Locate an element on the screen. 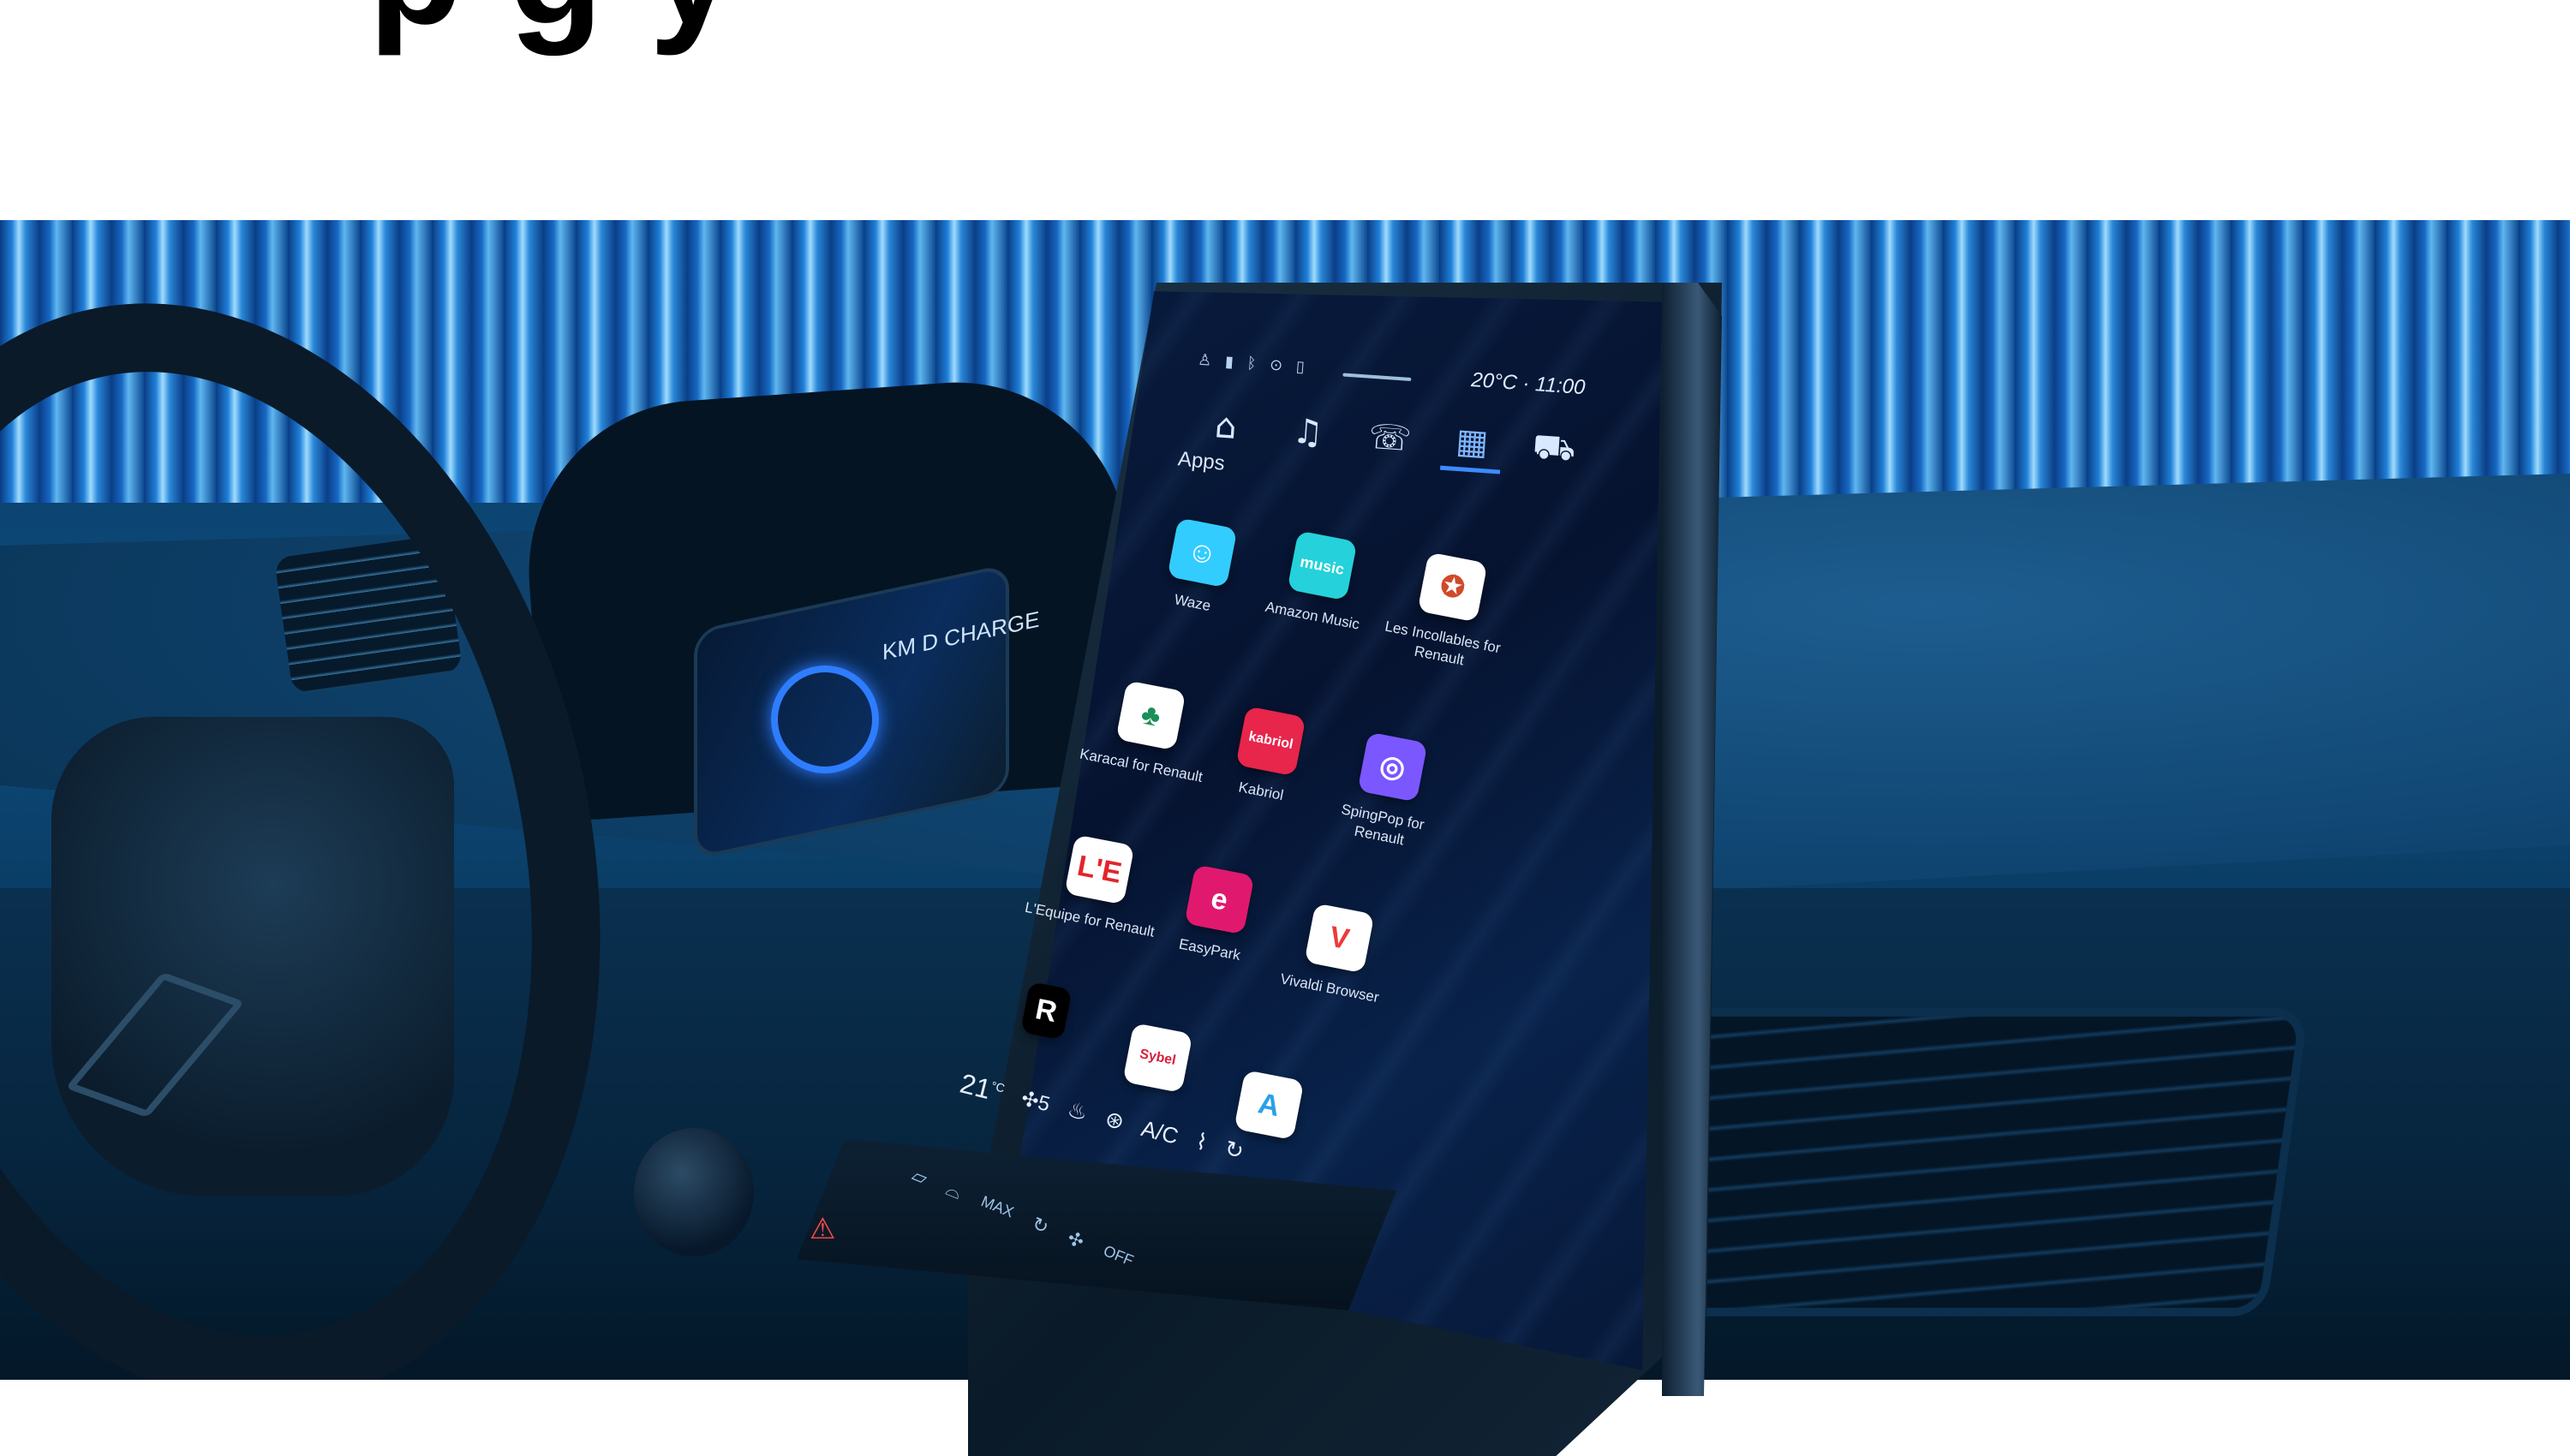  cluster-readout-gear: D is located at coordinates (931, 642).